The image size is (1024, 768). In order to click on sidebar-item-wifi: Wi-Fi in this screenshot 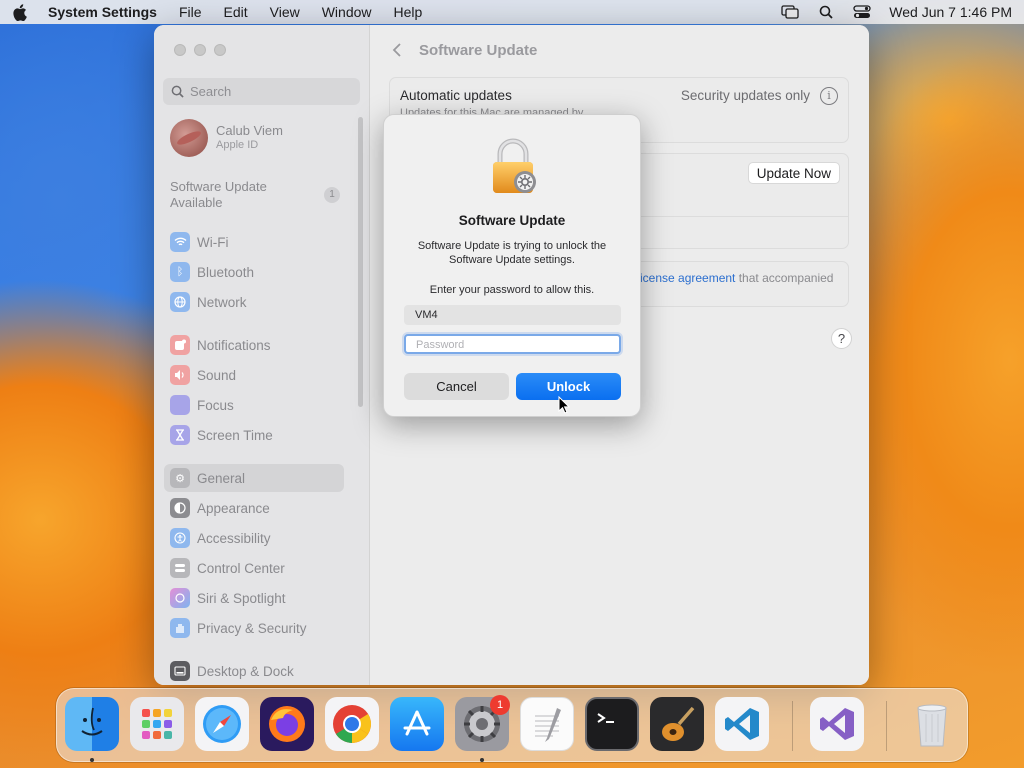, I will do `click(254, 242)`.